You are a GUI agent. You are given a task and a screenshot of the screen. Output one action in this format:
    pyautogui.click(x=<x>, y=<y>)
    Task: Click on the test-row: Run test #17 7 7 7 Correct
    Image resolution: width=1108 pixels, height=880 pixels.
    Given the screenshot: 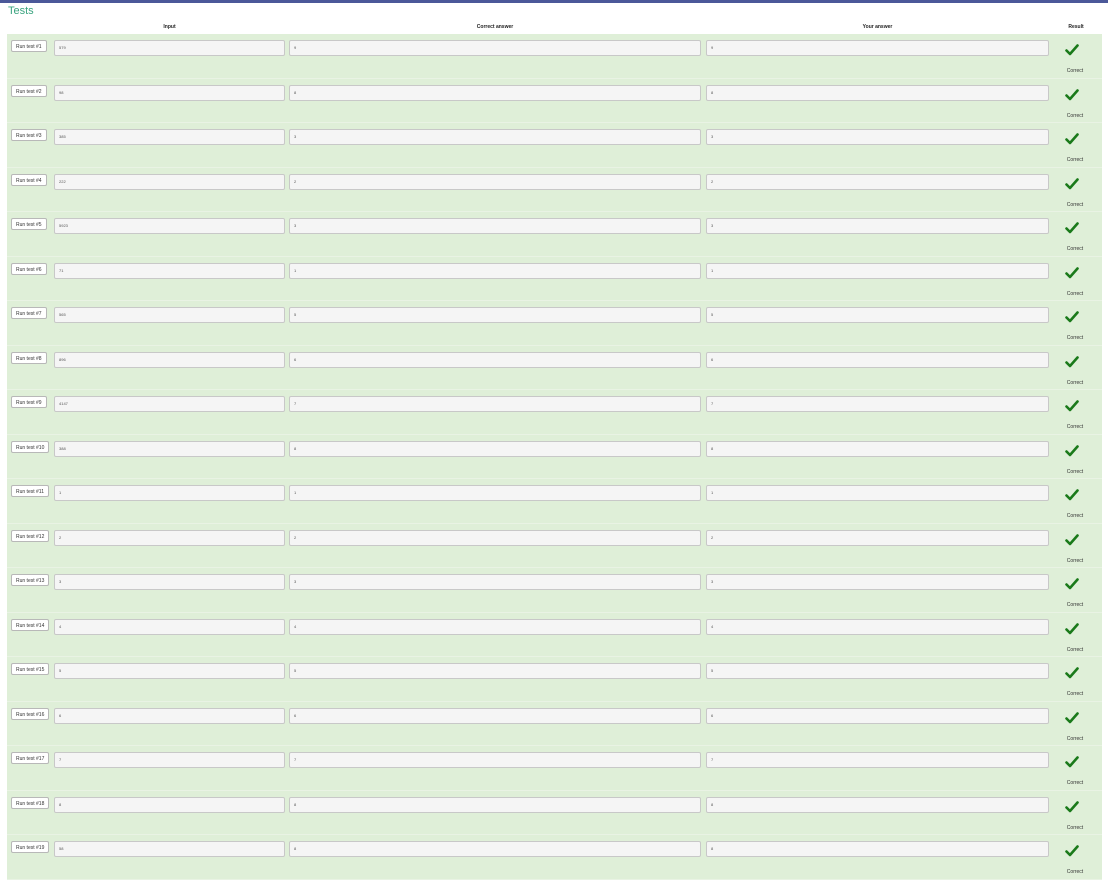 What is the action you would take?
    pyautogui.click(x=554, y=768)
    